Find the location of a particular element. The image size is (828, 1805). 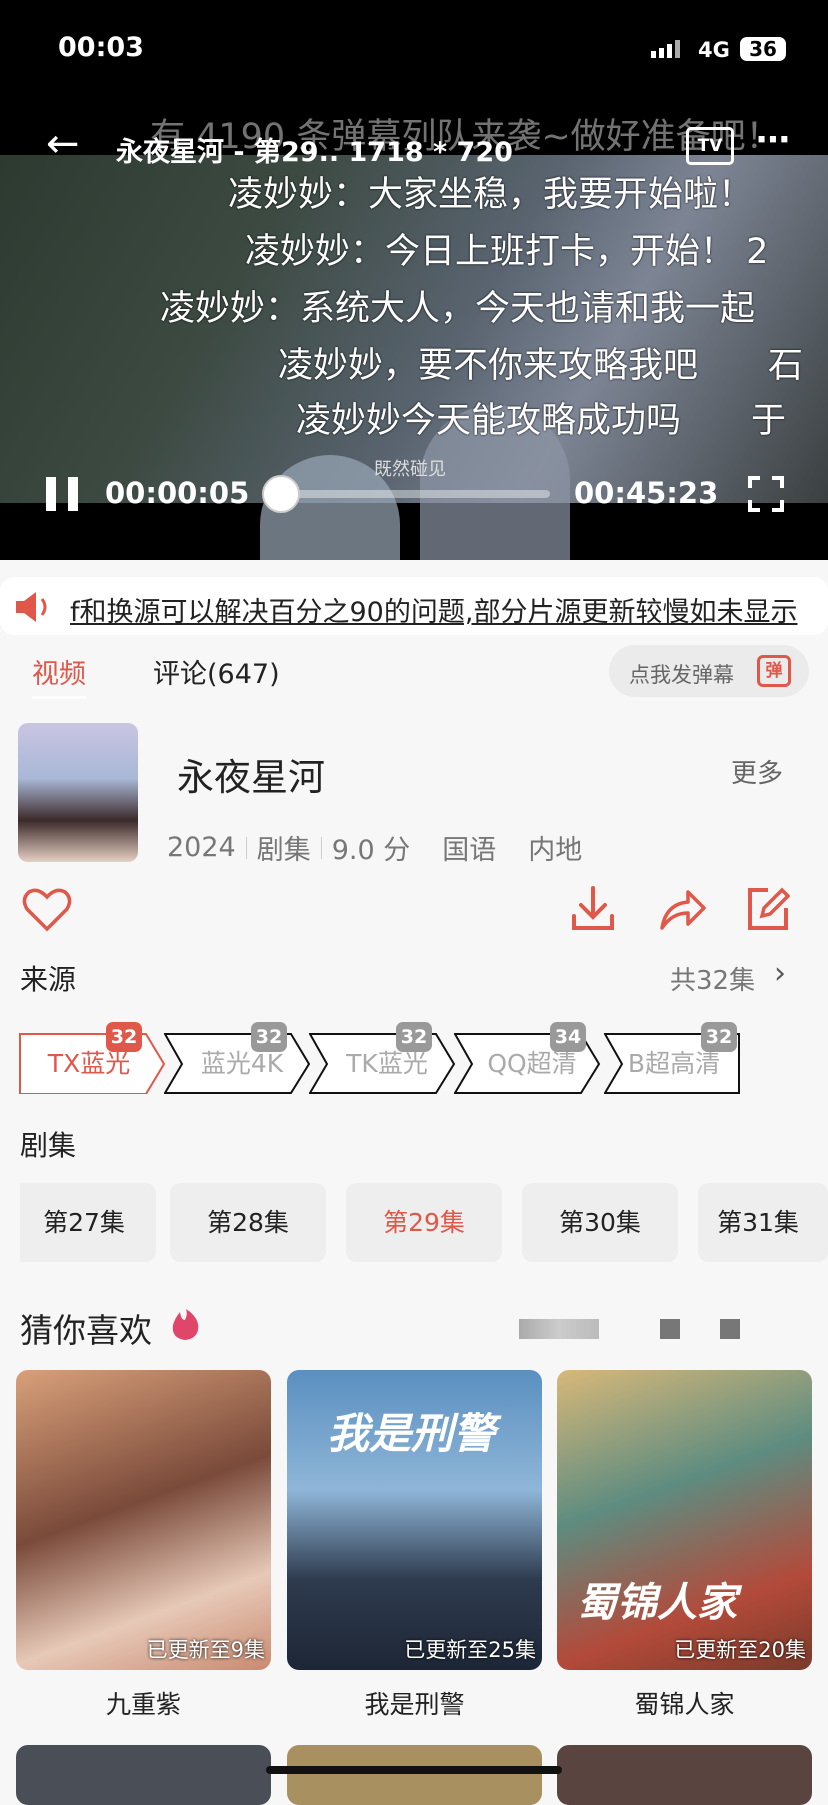

battery-icon: 36 is located at coordinates (763, 49).